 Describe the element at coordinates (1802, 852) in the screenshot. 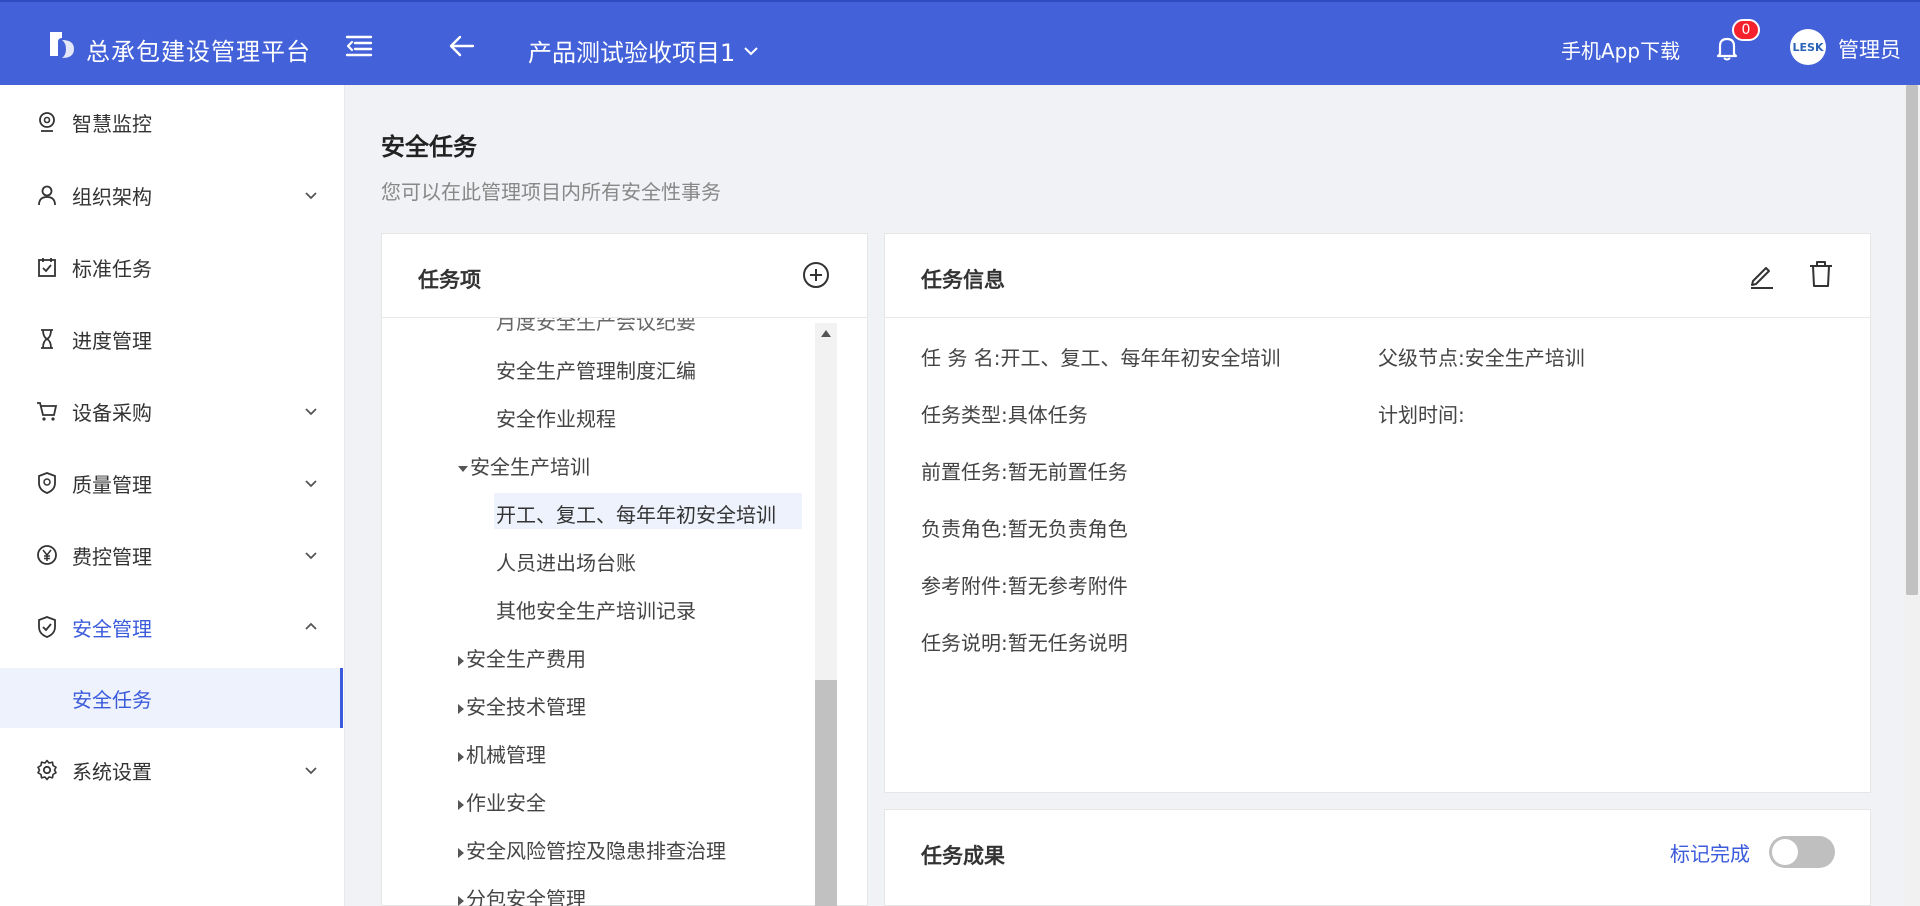

I see `mark-complete-toggle` at that location.